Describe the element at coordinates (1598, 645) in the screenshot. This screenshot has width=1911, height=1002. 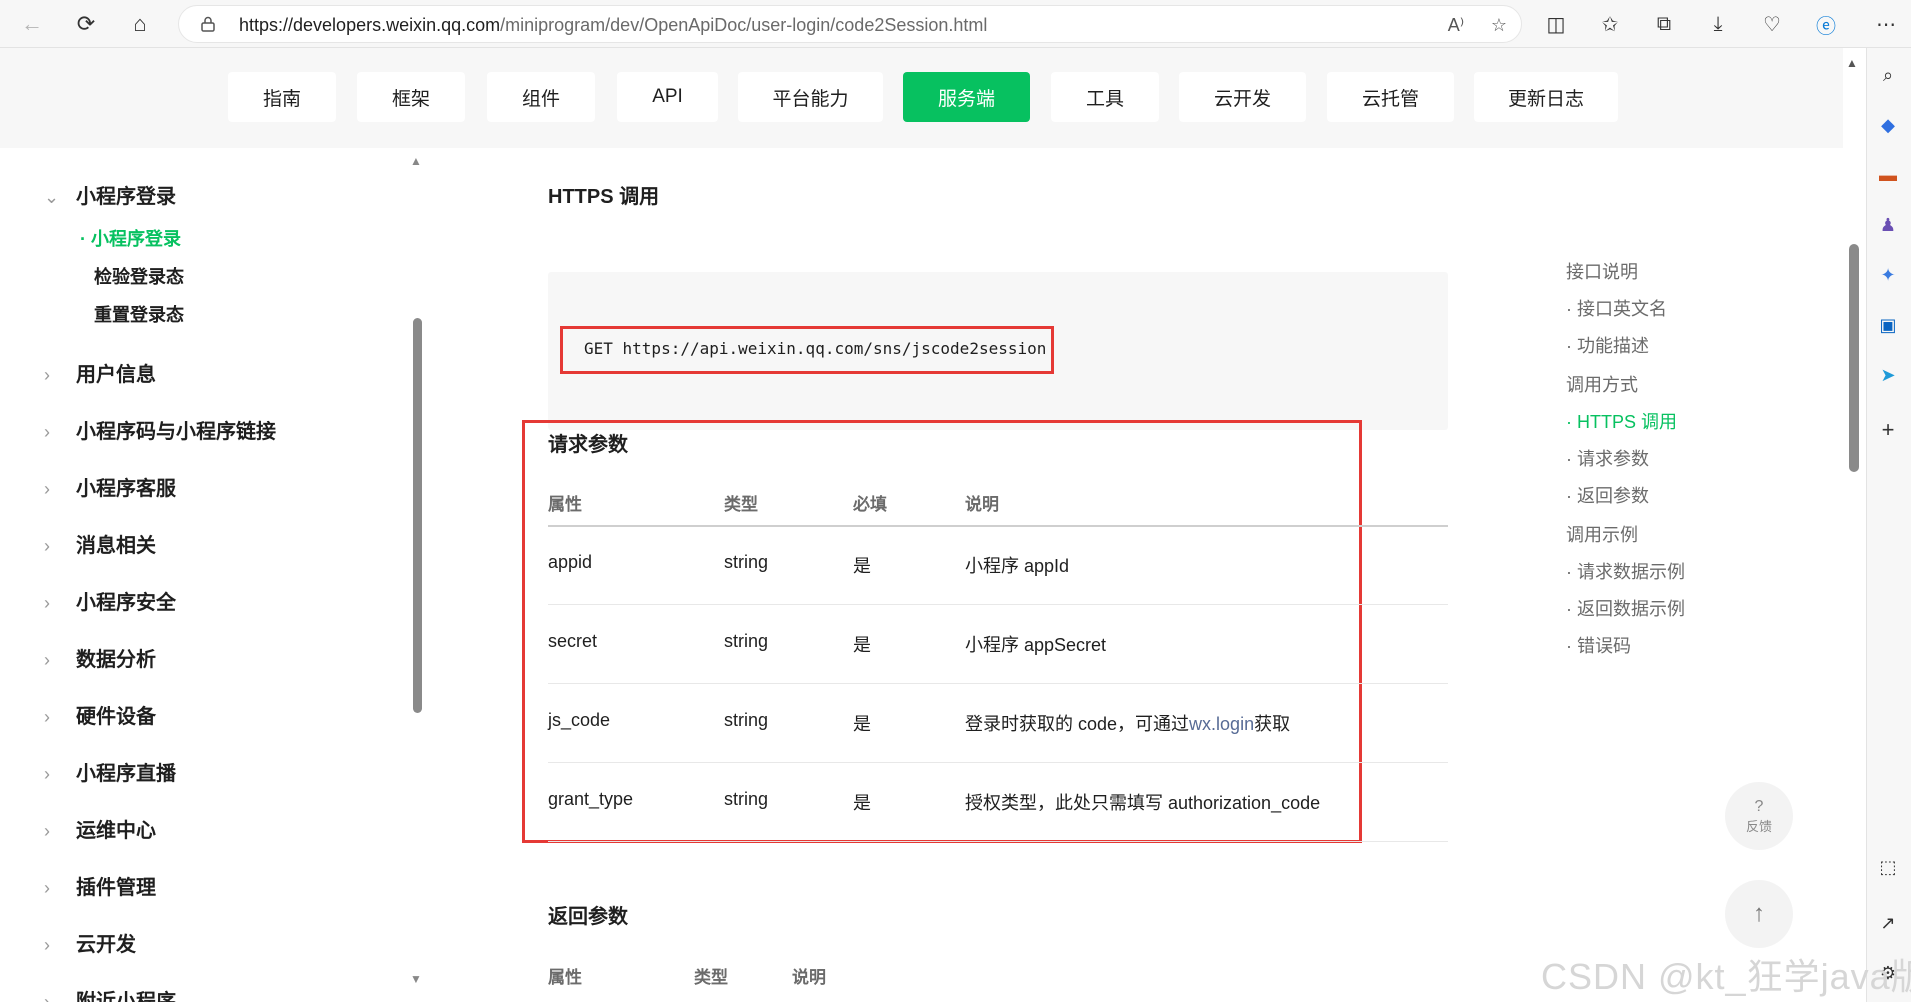
I see `toc-item: · 错误码` at that location.